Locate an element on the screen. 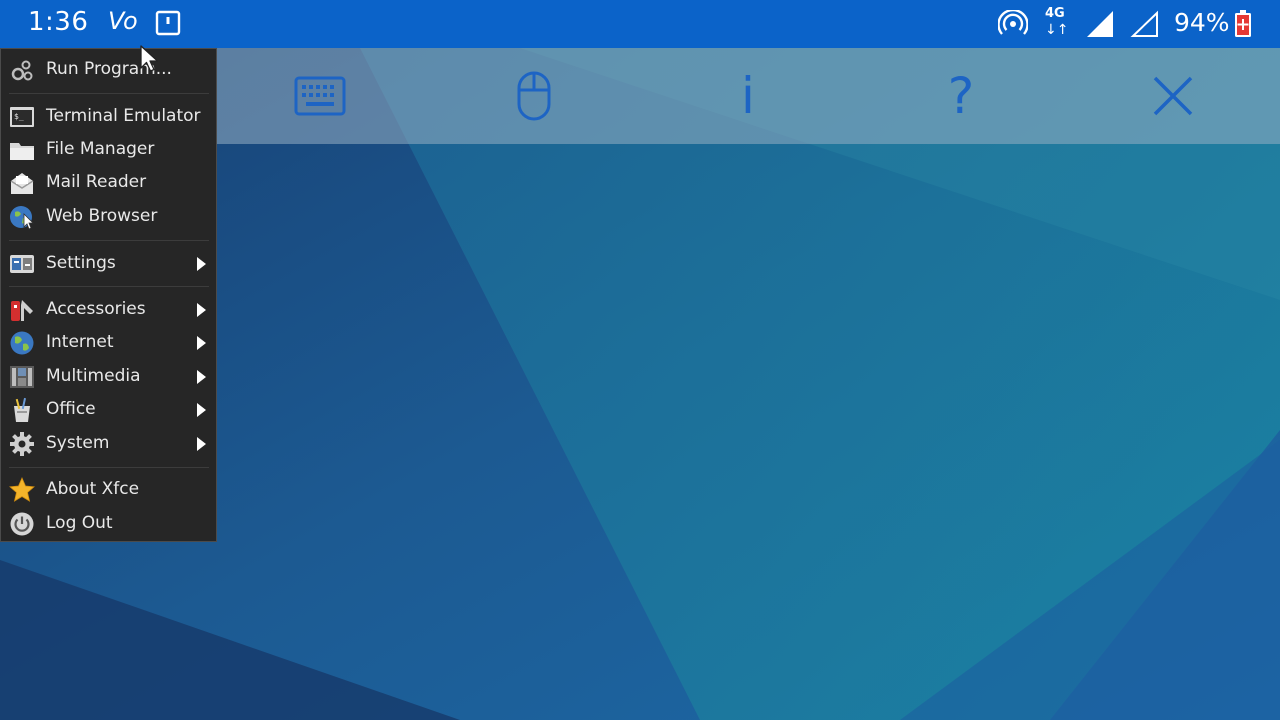 The width and height of the screenshot is (1280, 720). volte-indicator: Vo is located at coordinates (123, 21).